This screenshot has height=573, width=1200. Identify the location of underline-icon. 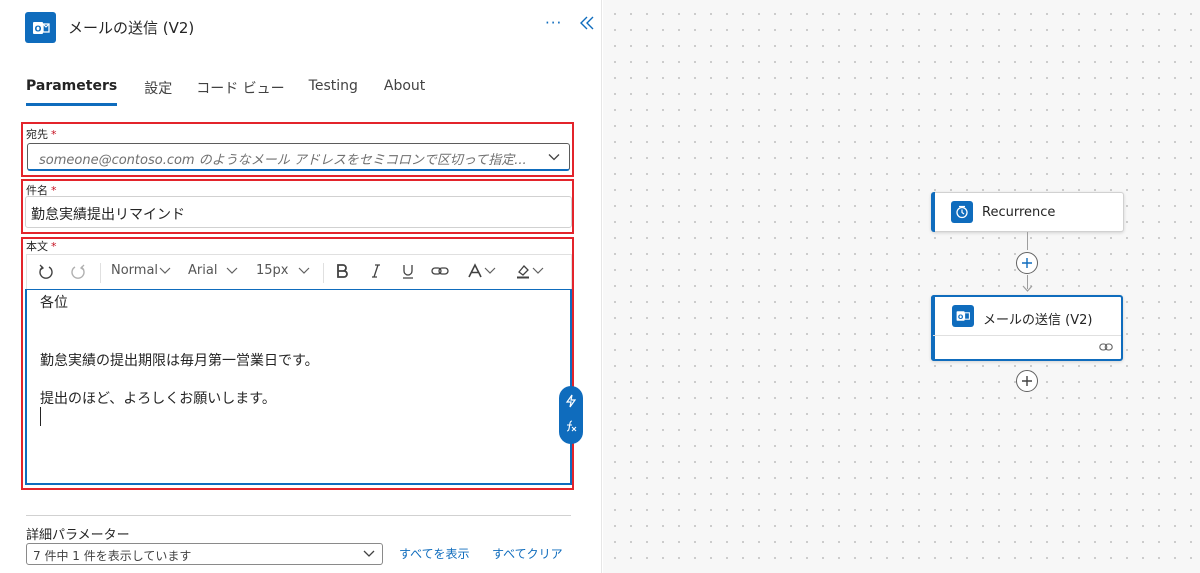
(408, 272).